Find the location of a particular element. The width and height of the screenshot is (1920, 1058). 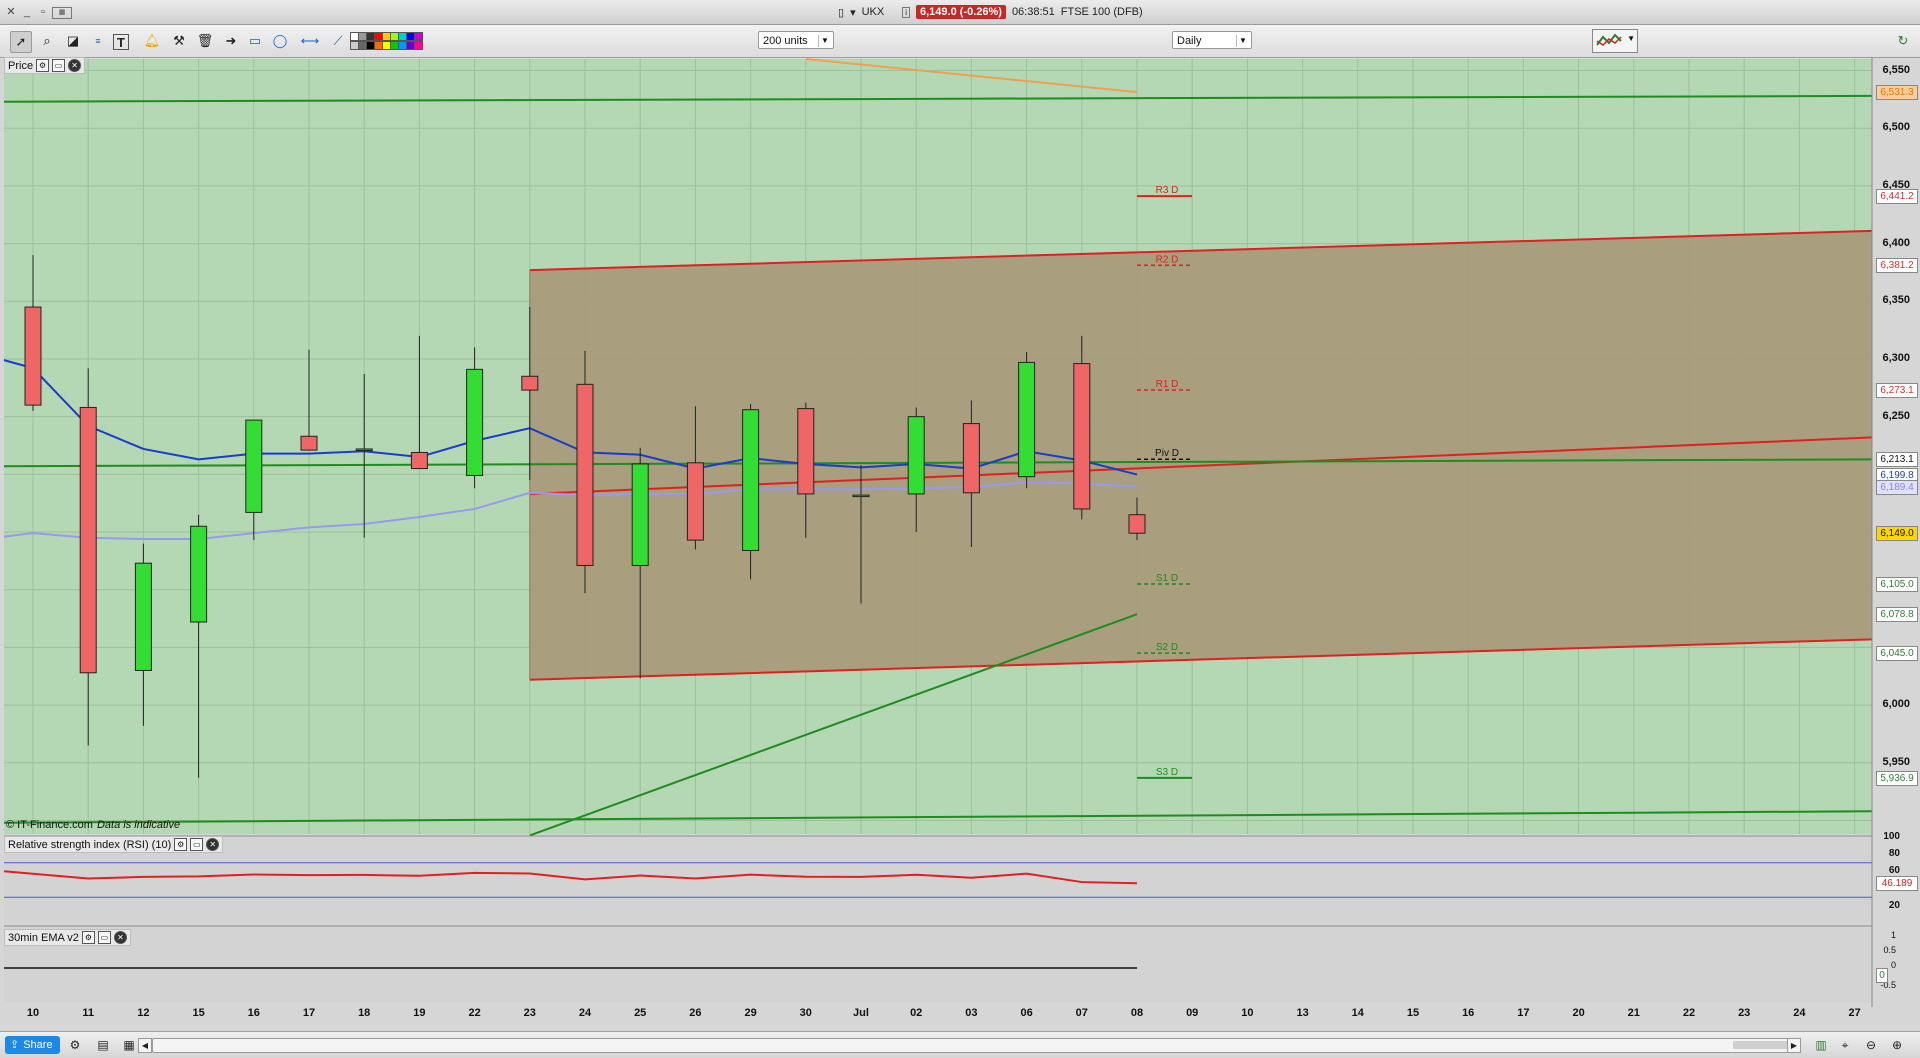

candles-icon: ▥ is located at coordinates (1821, 1045).